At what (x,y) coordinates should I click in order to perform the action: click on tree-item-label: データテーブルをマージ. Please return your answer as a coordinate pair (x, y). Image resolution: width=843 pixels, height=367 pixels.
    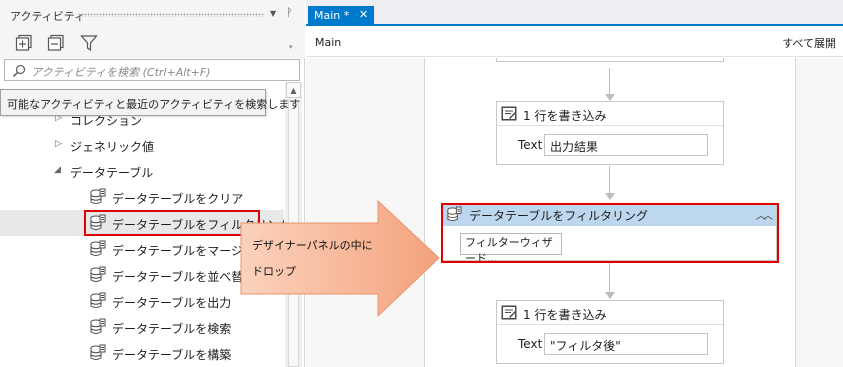
    Looking at the image, I should click on (178, 251).